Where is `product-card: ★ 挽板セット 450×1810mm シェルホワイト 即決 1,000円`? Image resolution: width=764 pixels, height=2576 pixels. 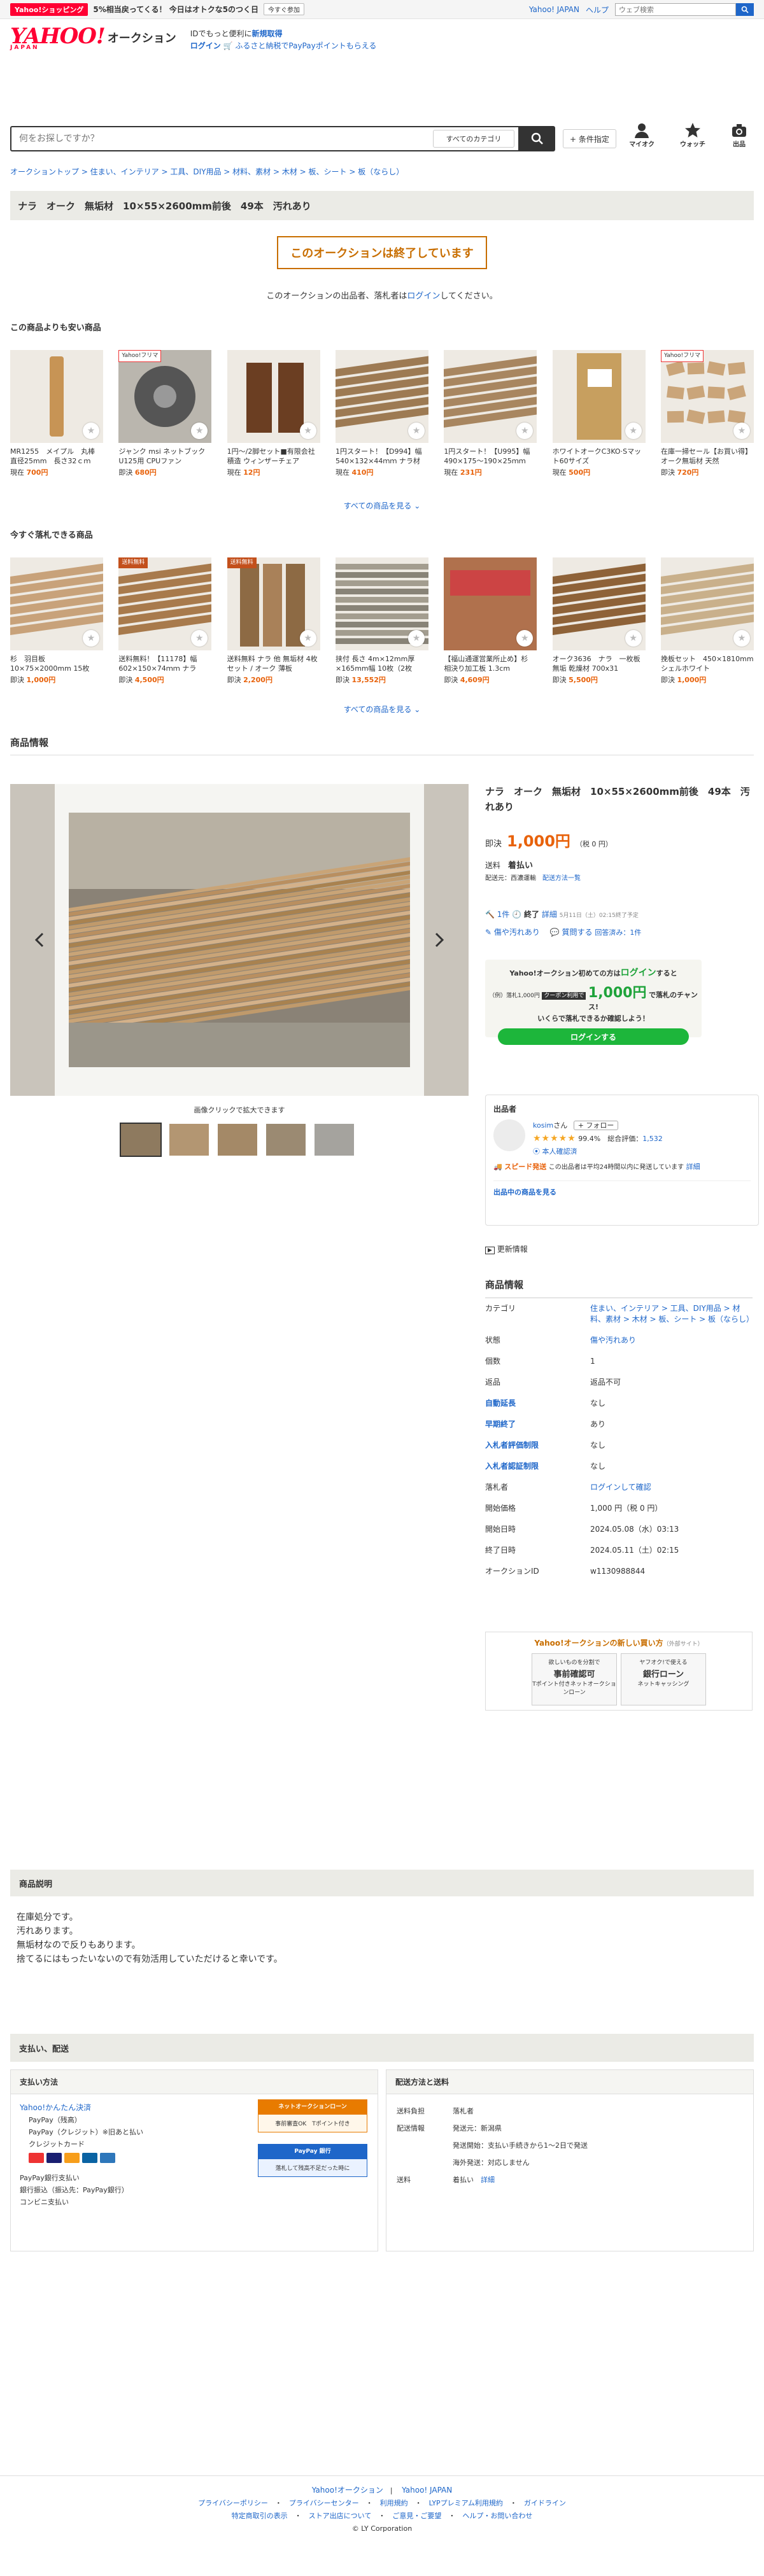 product-card: ★ 挽板セット 450×1810mm シェルホワイト 即決 1,000円 is located at coordinates (707, 621).